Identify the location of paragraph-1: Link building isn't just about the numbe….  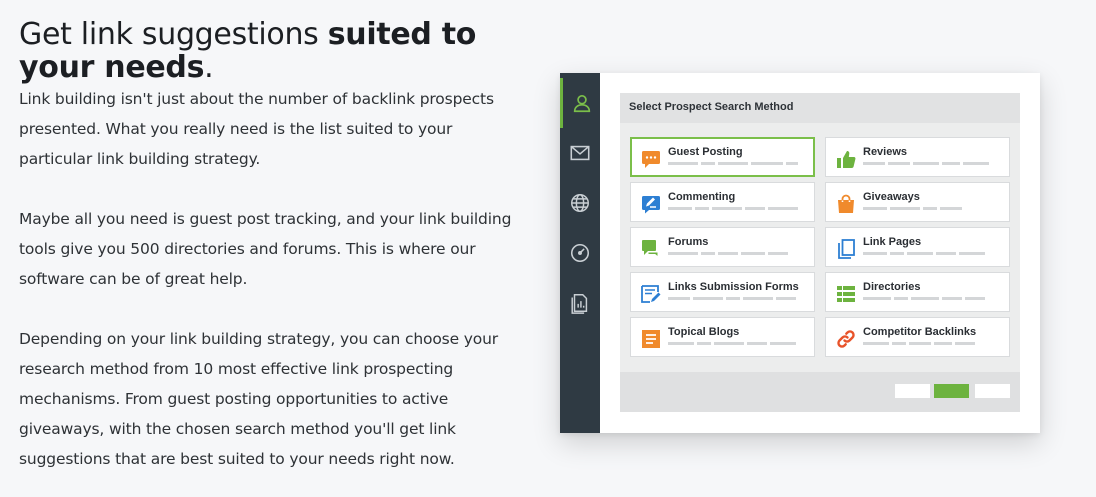
(256, 129).